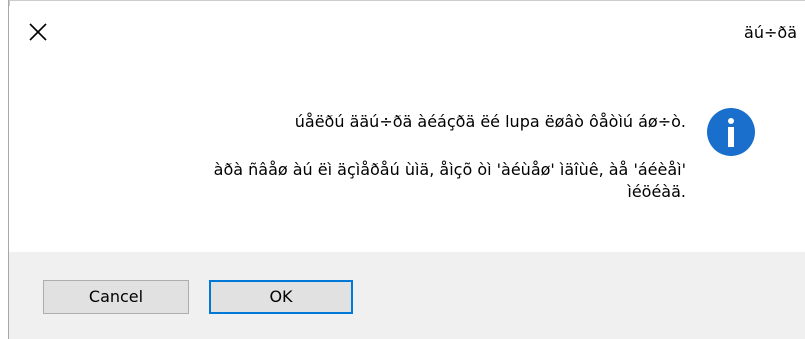 This screenshot has width=805, height=339. What do you see at coordinates (116, 297) in the screenshot?
I see `cancel-button: Cancel` at bounding box center [116, 297].